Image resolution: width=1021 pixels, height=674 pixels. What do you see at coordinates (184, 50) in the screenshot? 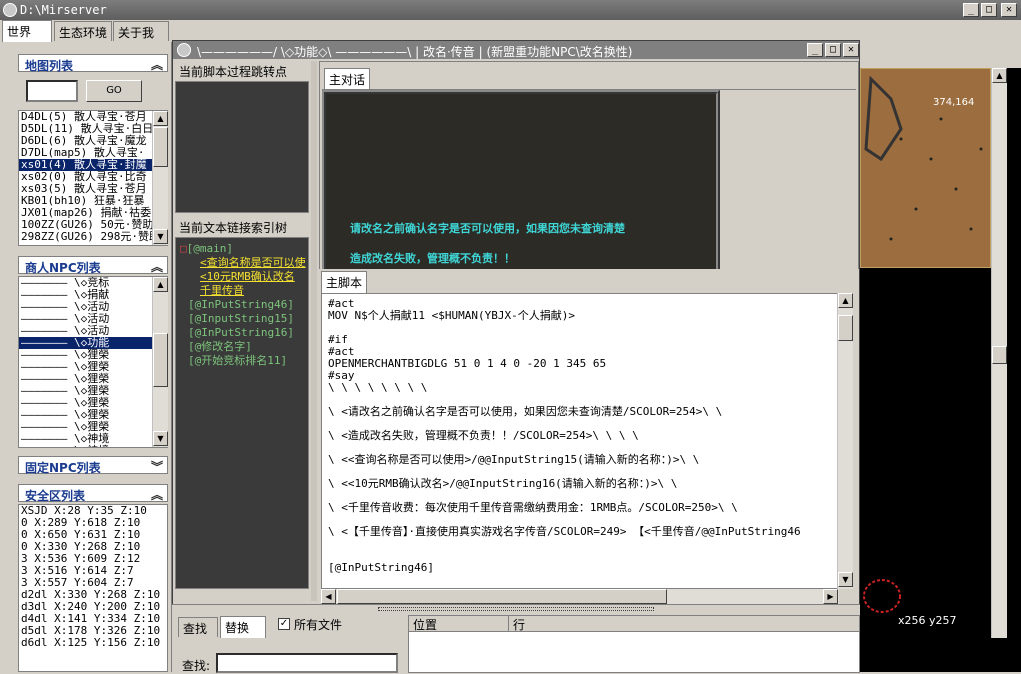
I see `gear-icon` at bounding box center [184, 50].